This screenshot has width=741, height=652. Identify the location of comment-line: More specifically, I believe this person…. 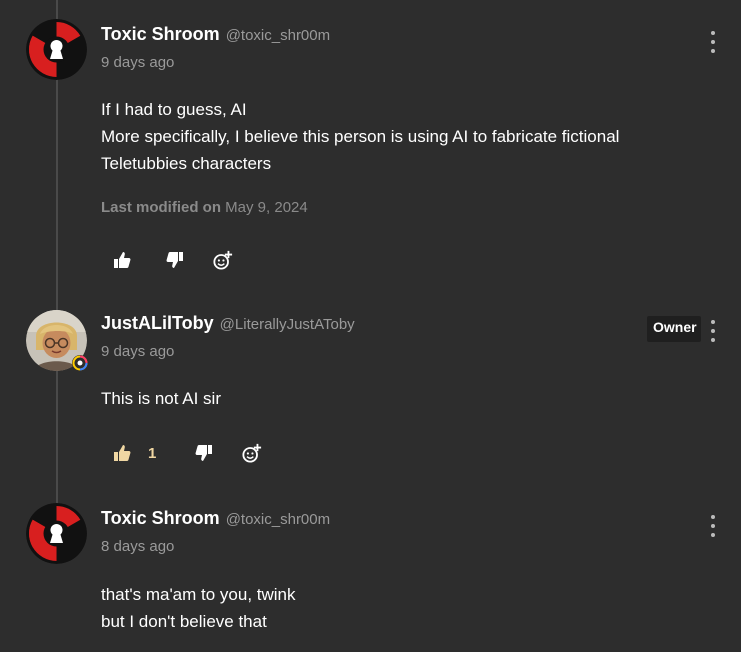
(360, 136).